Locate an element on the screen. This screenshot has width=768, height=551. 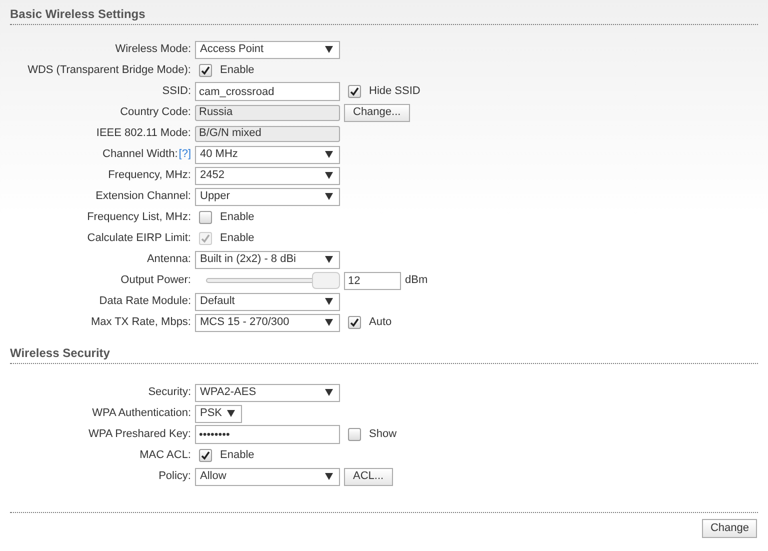
readonly-field: Russia is located at coordinates (267, 112).